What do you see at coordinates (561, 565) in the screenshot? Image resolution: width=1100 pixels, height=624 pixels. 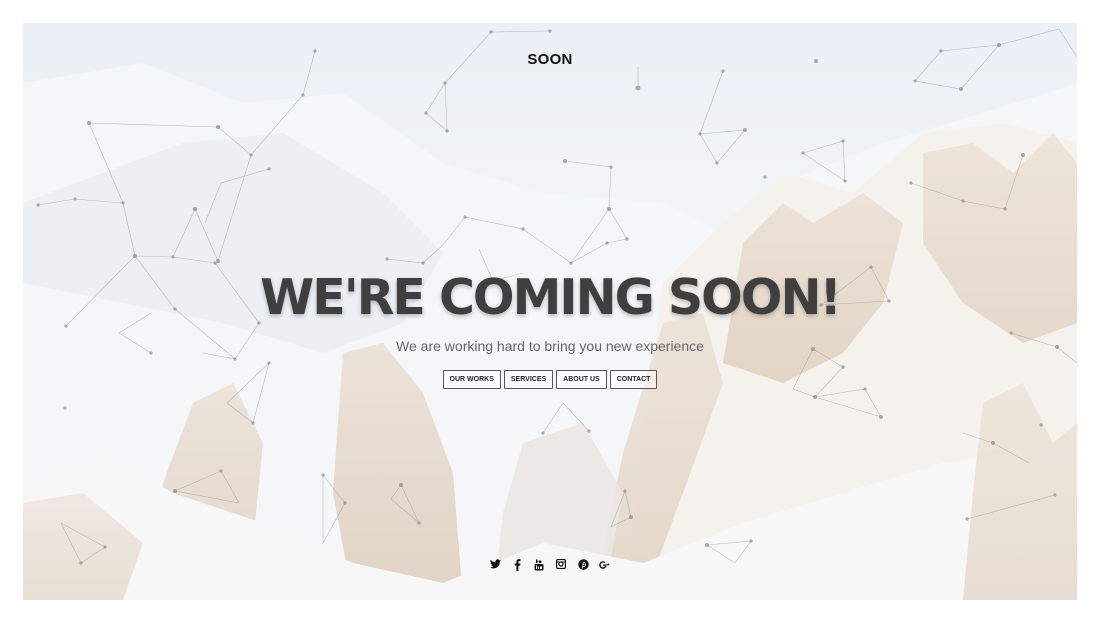 I see `instagram-icon` at bounding box center [561, 565].